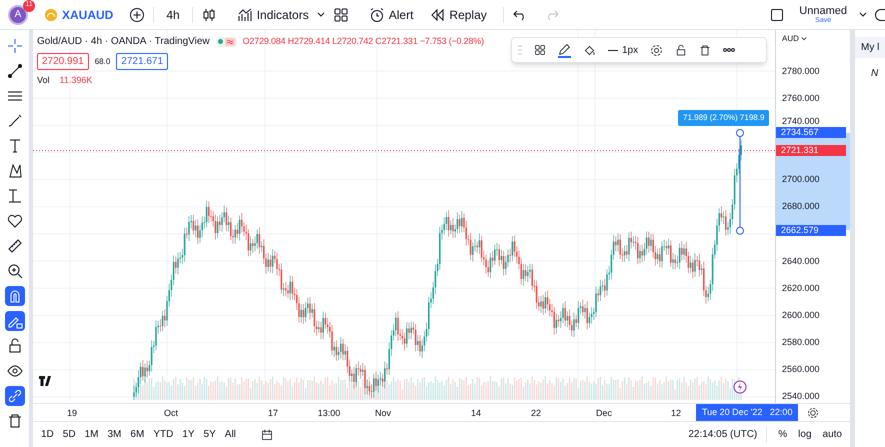 This screenshot has width=885, height=447. Describe the element at coordinates (740, 182) in the screenshot. I see `measure-line` at that location.